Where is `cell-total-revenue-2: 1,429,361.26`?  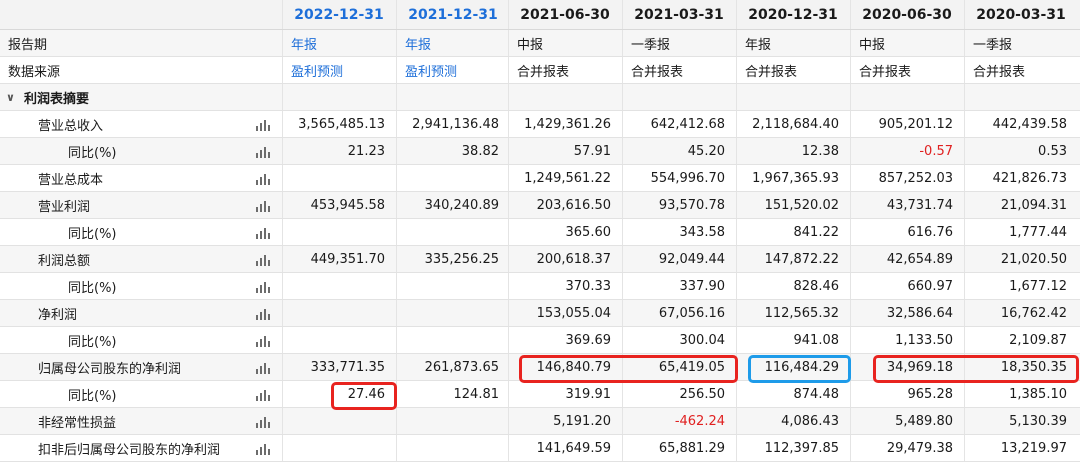 cell-total-revenue-2: 1,429,361.26 is located at coordinates (564, 124).